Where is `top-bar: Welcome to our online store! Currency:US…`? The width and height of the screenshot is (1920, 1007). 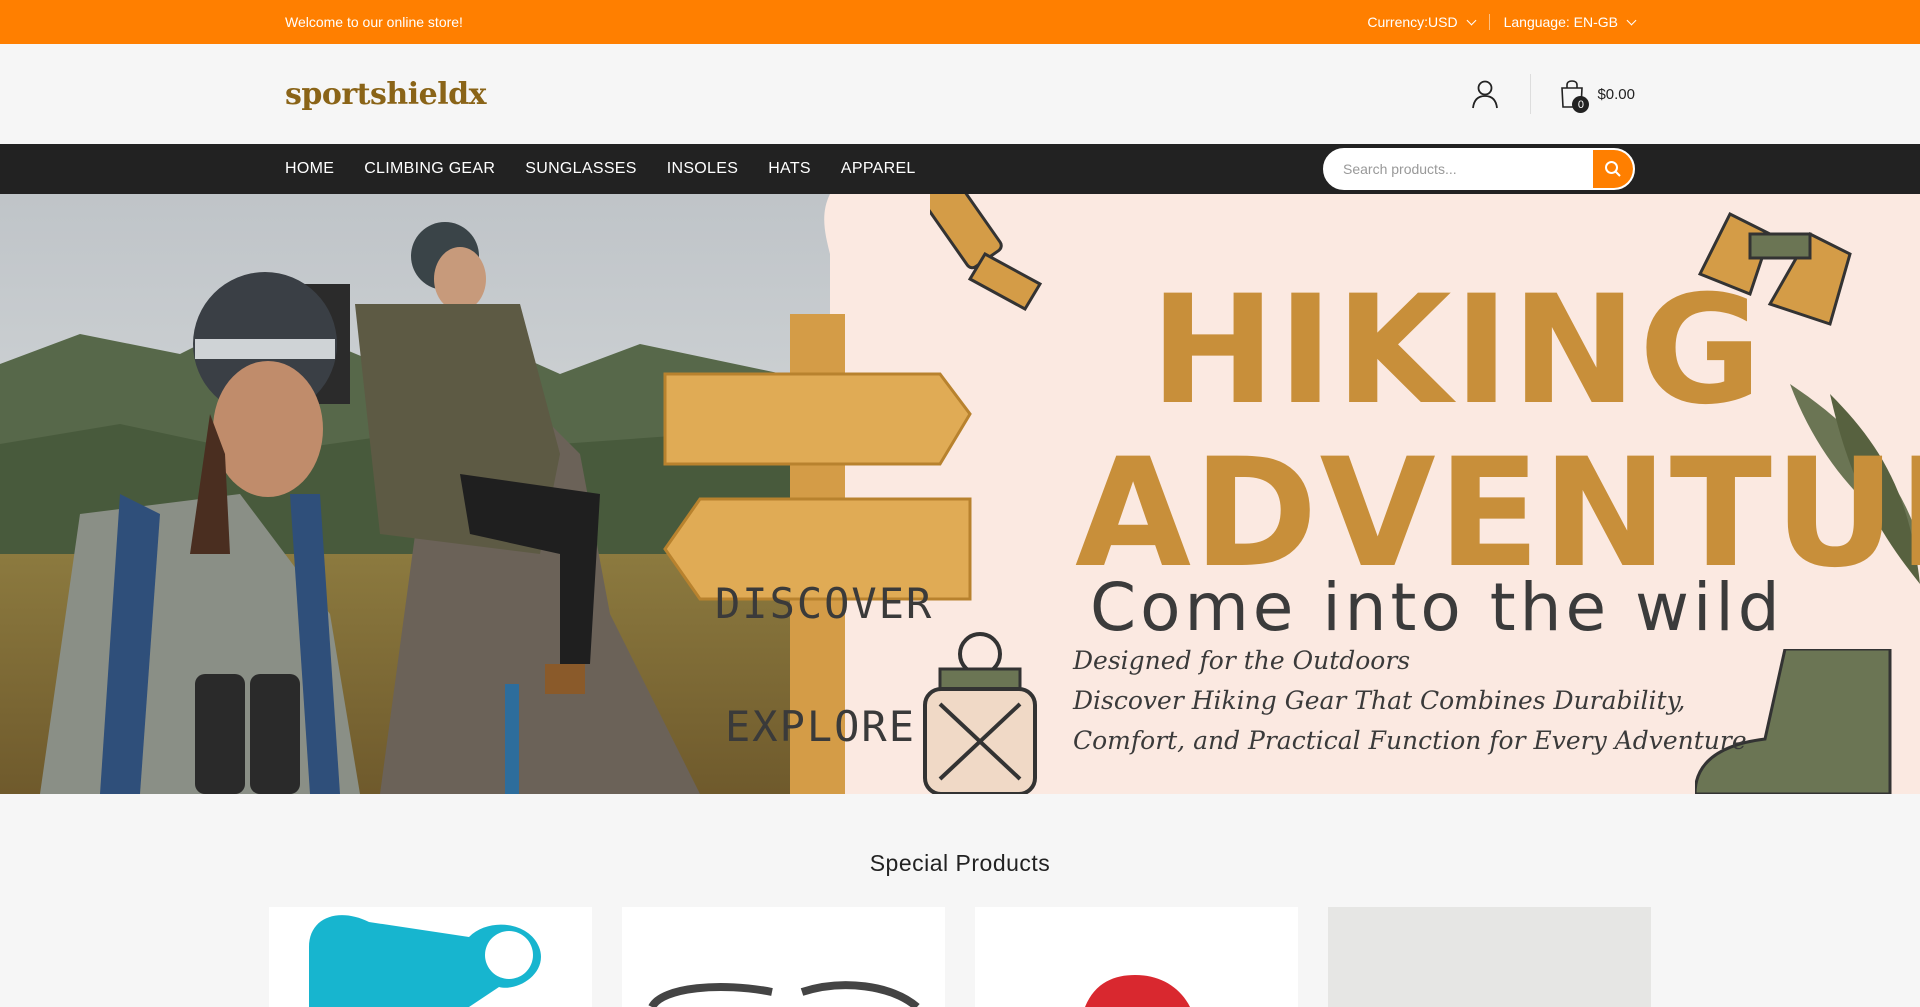
top-bar: Welcome to our online store! Currency:US… is located at coordinates (960, 22).